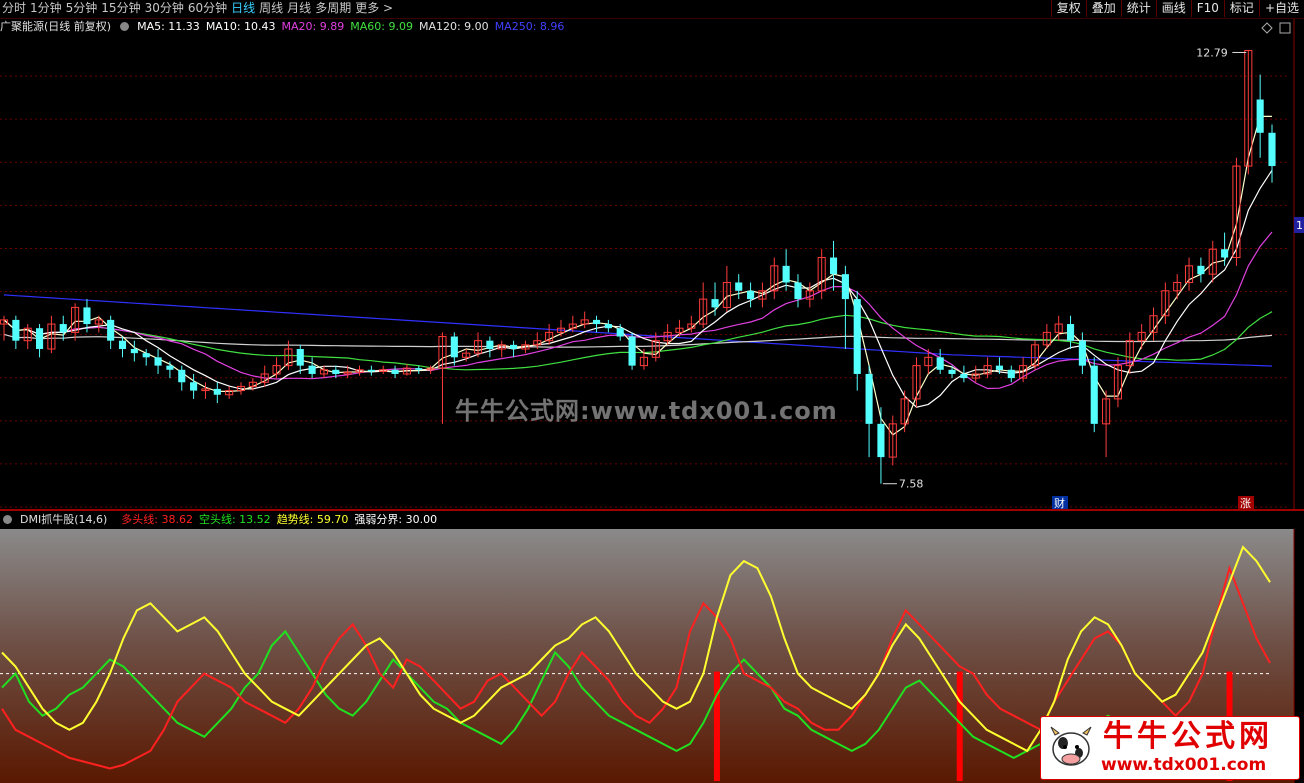 This screenshot has width=1304, height=783. What do you see at coordinates (453, 26) in the screenshot?
I see `ma-legend-item: MA120: 9.00` at bounding box center [453, 26].